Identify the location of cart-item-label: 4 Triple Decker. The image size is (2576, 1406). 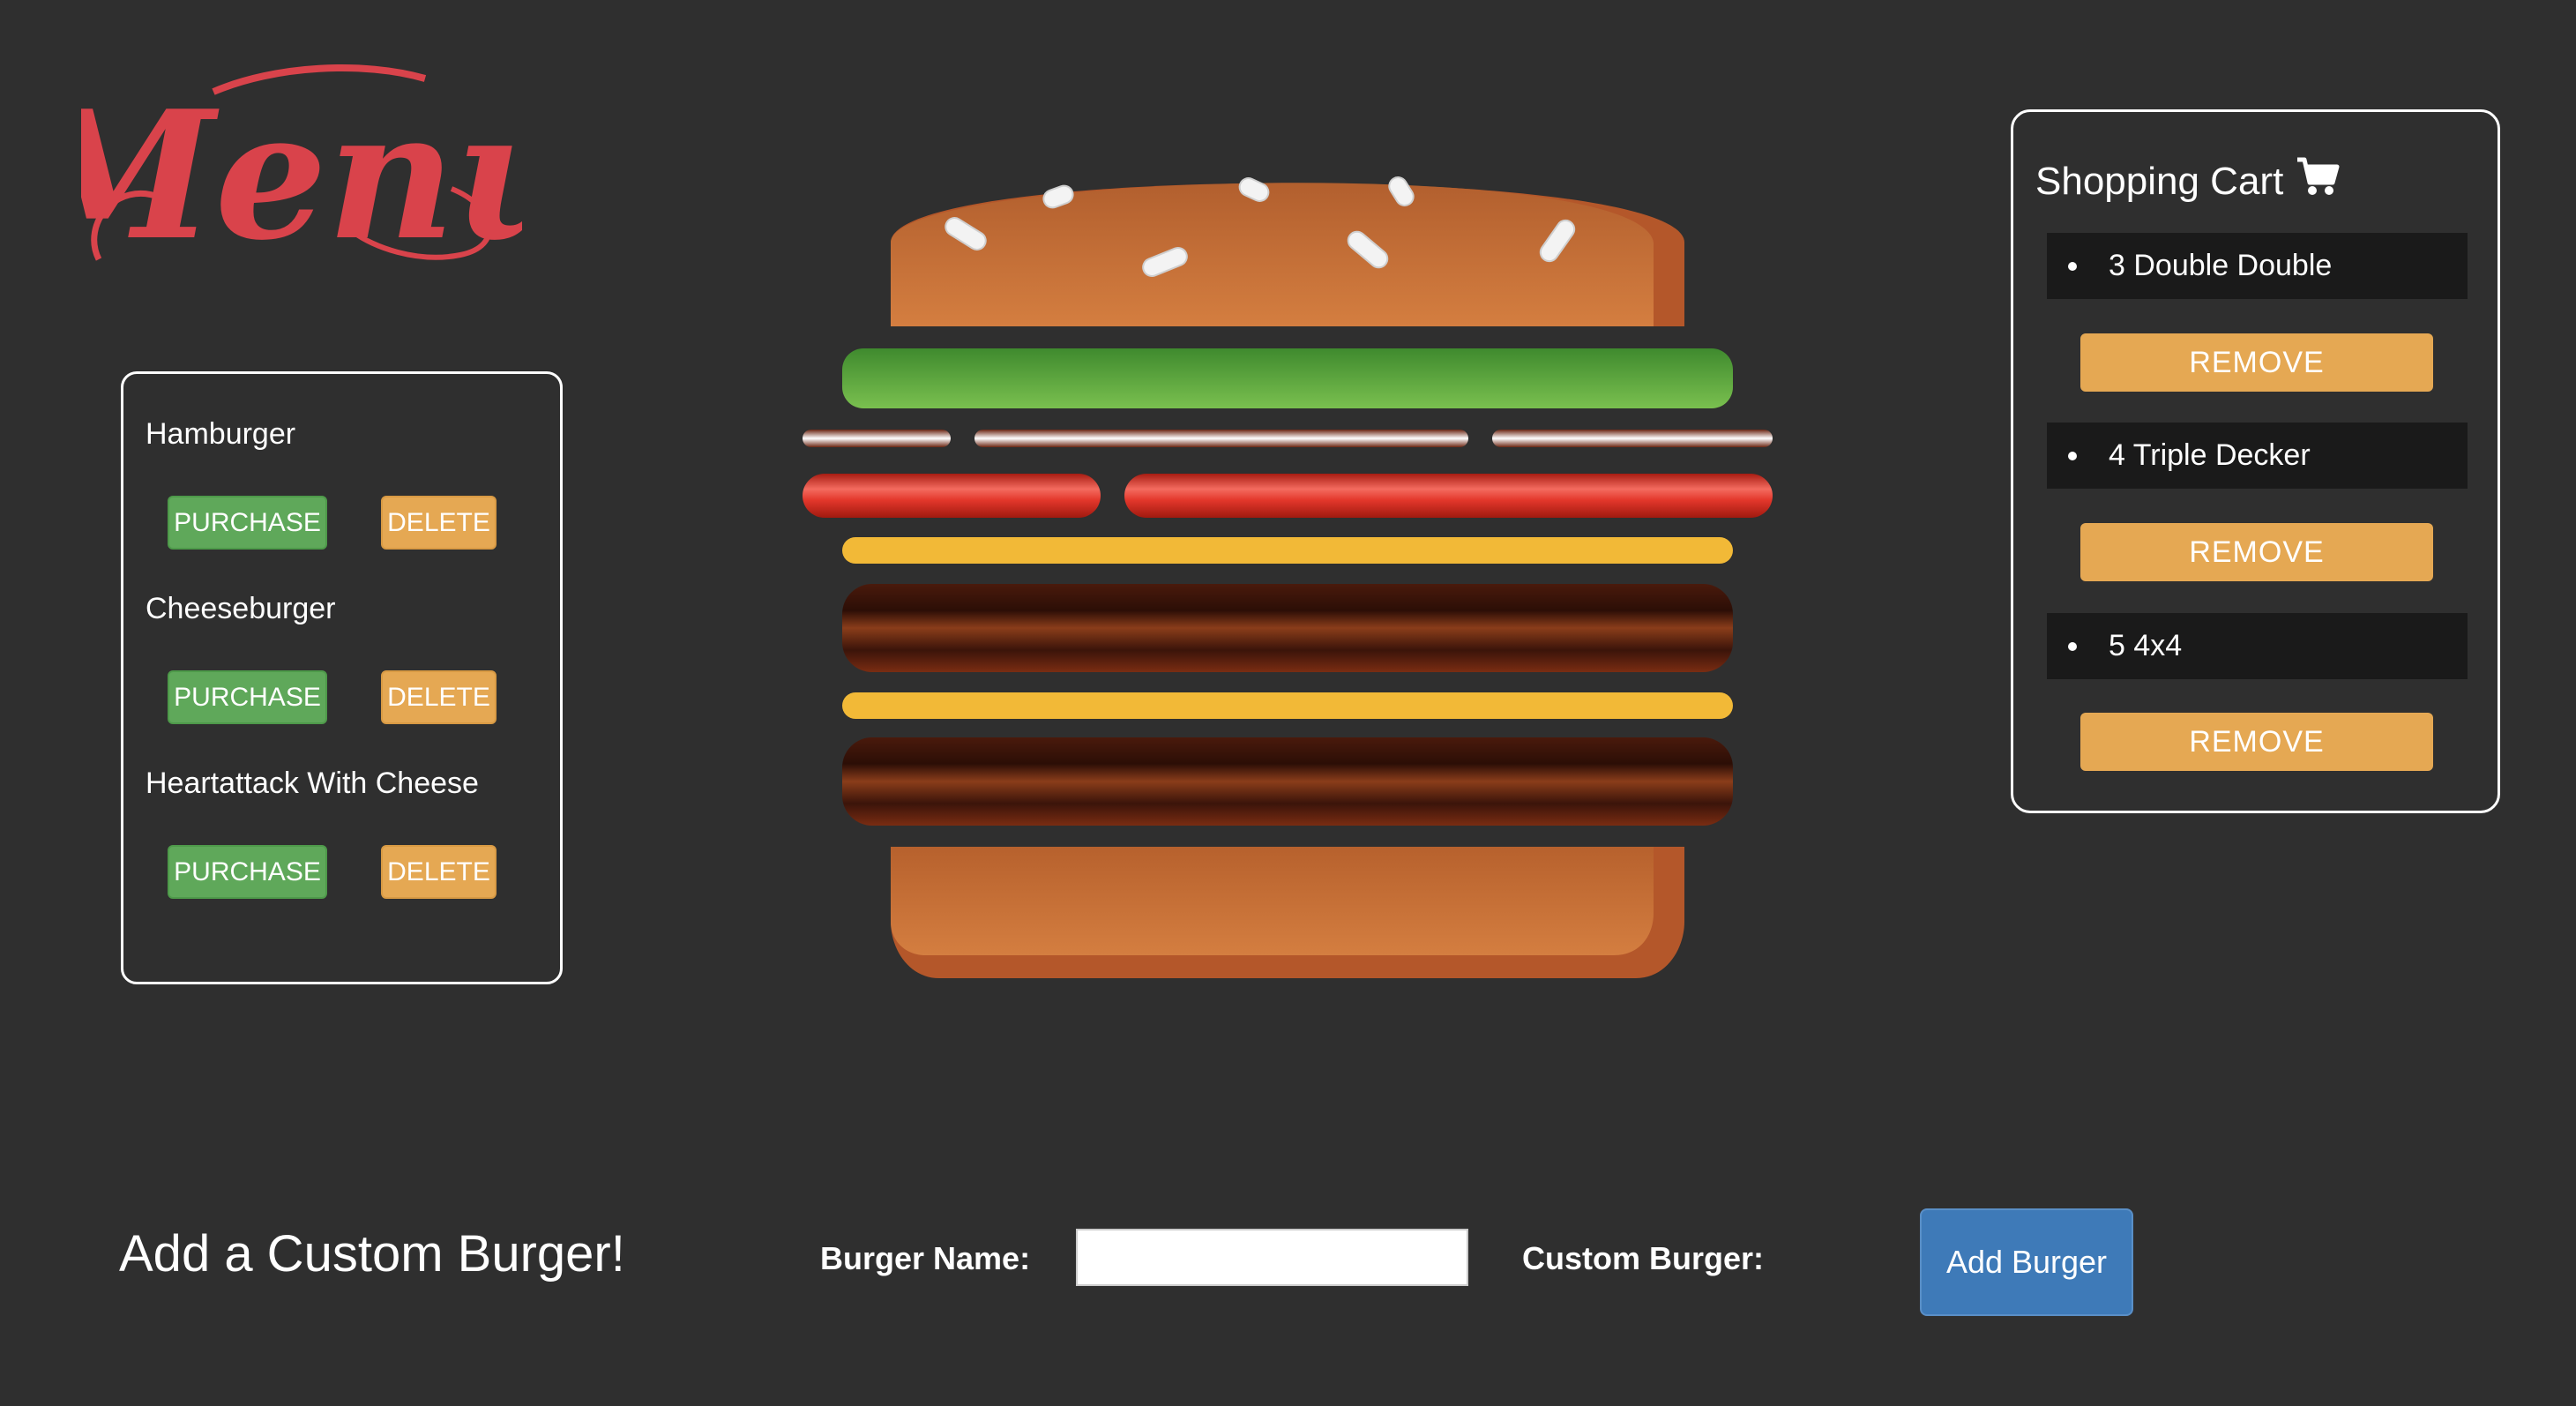
(2210, 455).